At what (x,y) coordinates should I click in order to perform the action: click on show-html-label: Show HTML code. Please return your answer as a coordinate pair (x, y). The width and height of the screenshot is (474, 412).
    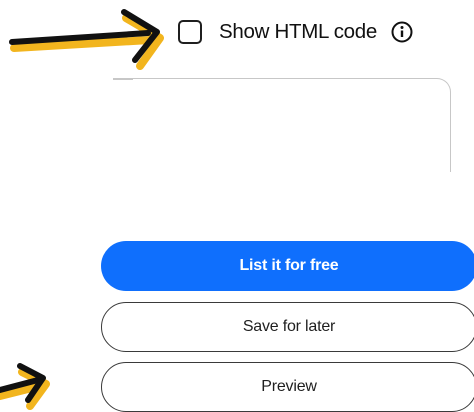
    Looking at the image, I should click on (298, 32).